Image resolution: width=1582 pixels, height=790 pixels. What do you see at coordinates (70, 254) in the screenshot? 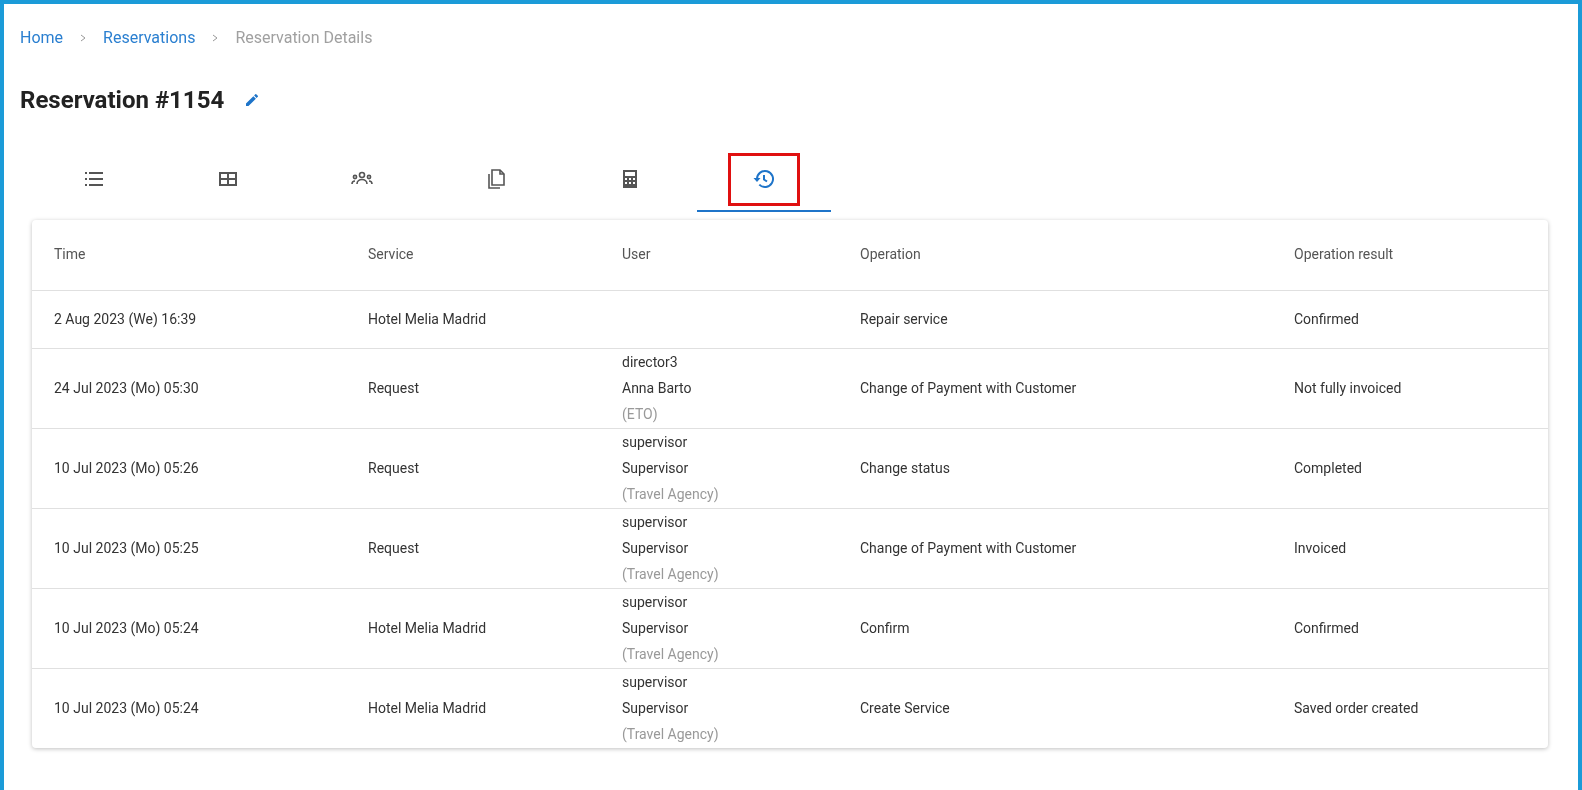
I see `column-header: Time` at bounding box center [70, 254].